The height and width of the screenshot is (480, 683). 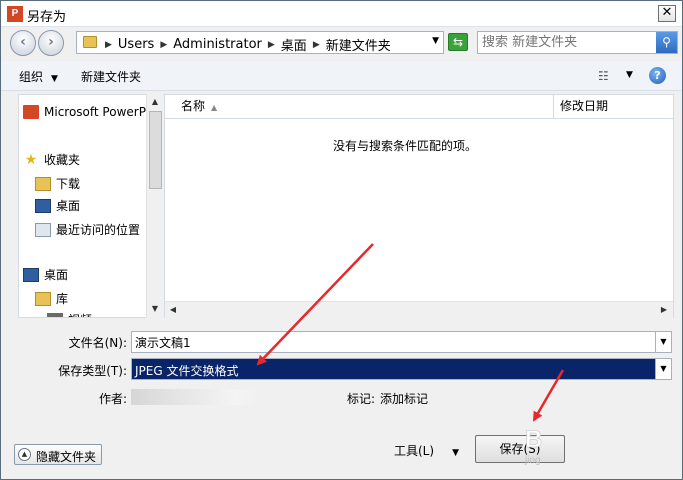 I want to click on nav-item-powerpoint: Microsoft PowerP, so click(x=84, y=112).